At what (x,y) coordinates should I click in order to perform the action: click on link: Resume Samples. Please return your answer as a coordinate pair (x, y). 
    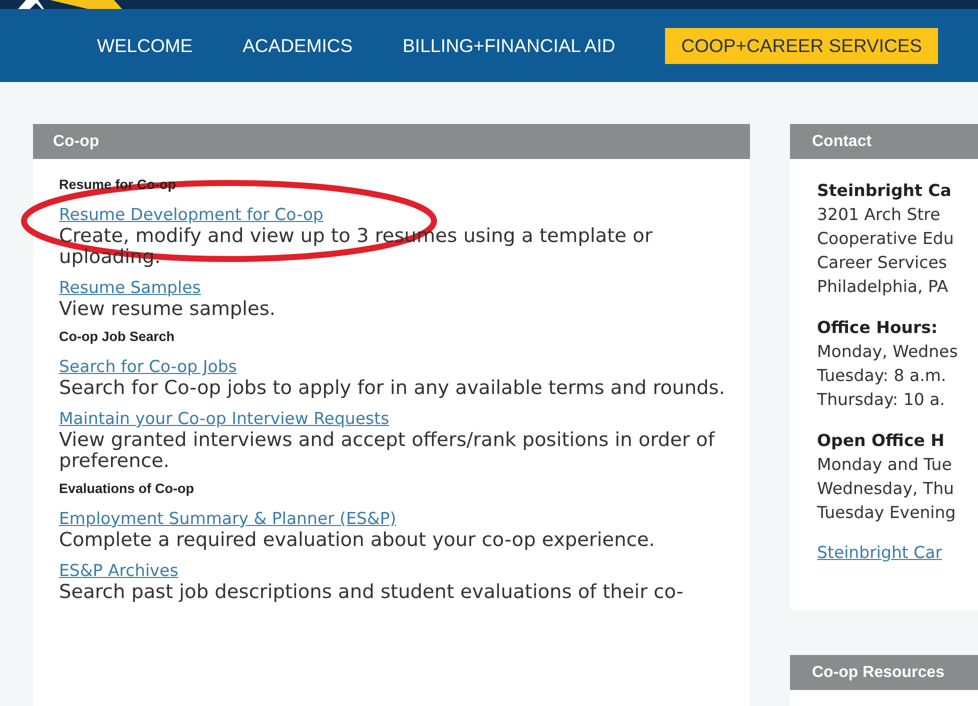
    Looking at the image, I should click on (130, 287).